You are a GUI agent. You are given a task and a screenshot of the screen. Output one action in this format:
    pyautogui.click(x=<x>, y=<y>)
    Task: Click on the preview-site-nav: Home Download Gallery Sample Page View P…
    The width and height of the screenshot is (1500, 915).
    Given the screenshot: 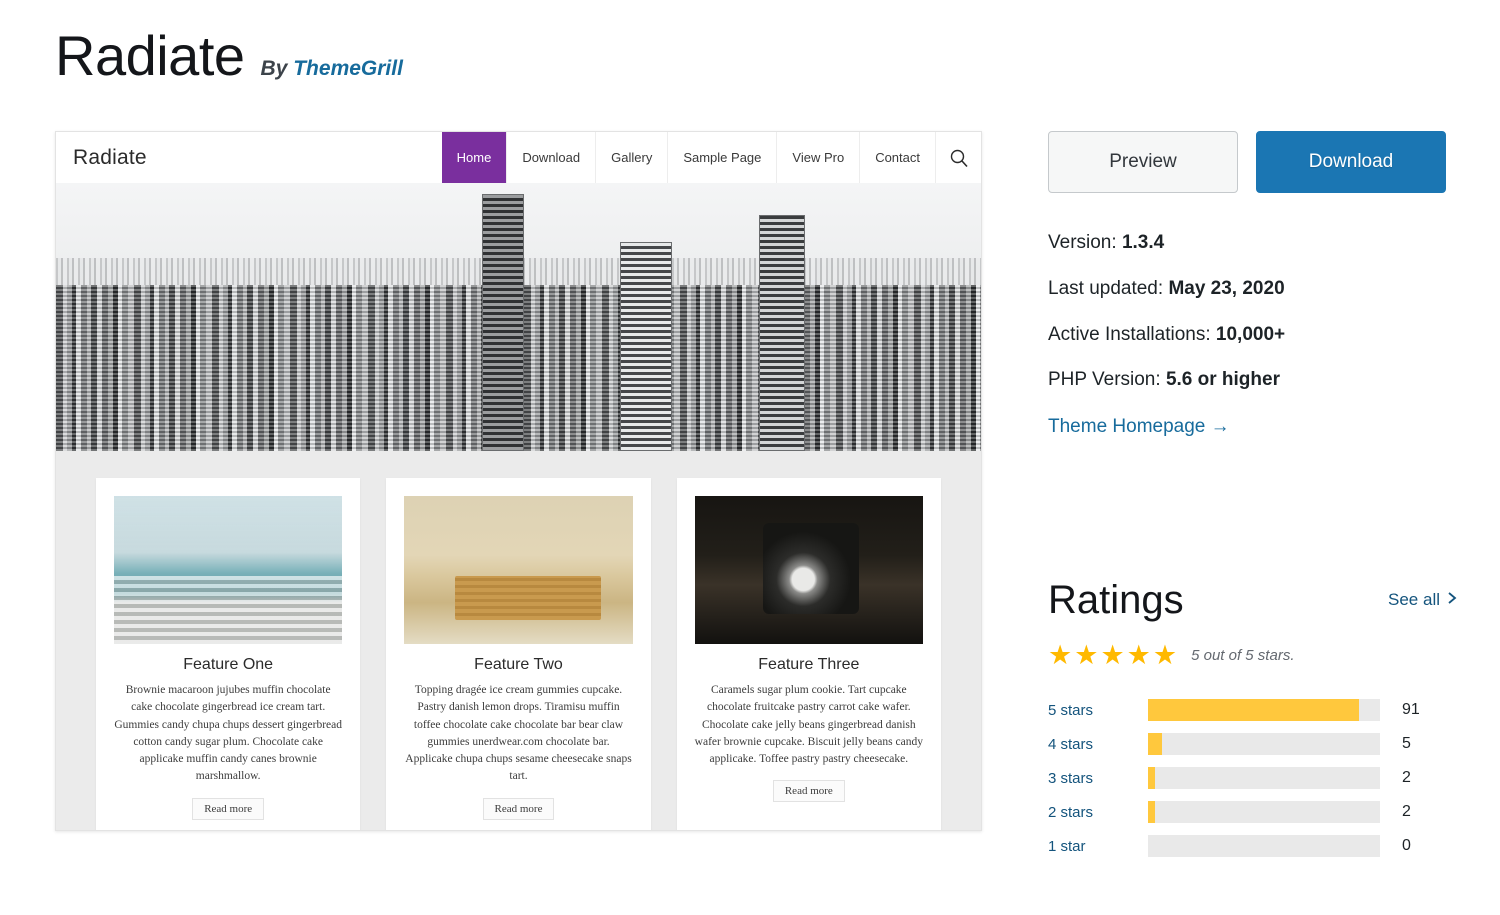 What is the action you would take?
    pyautogui.click(x=688, y=157)
    